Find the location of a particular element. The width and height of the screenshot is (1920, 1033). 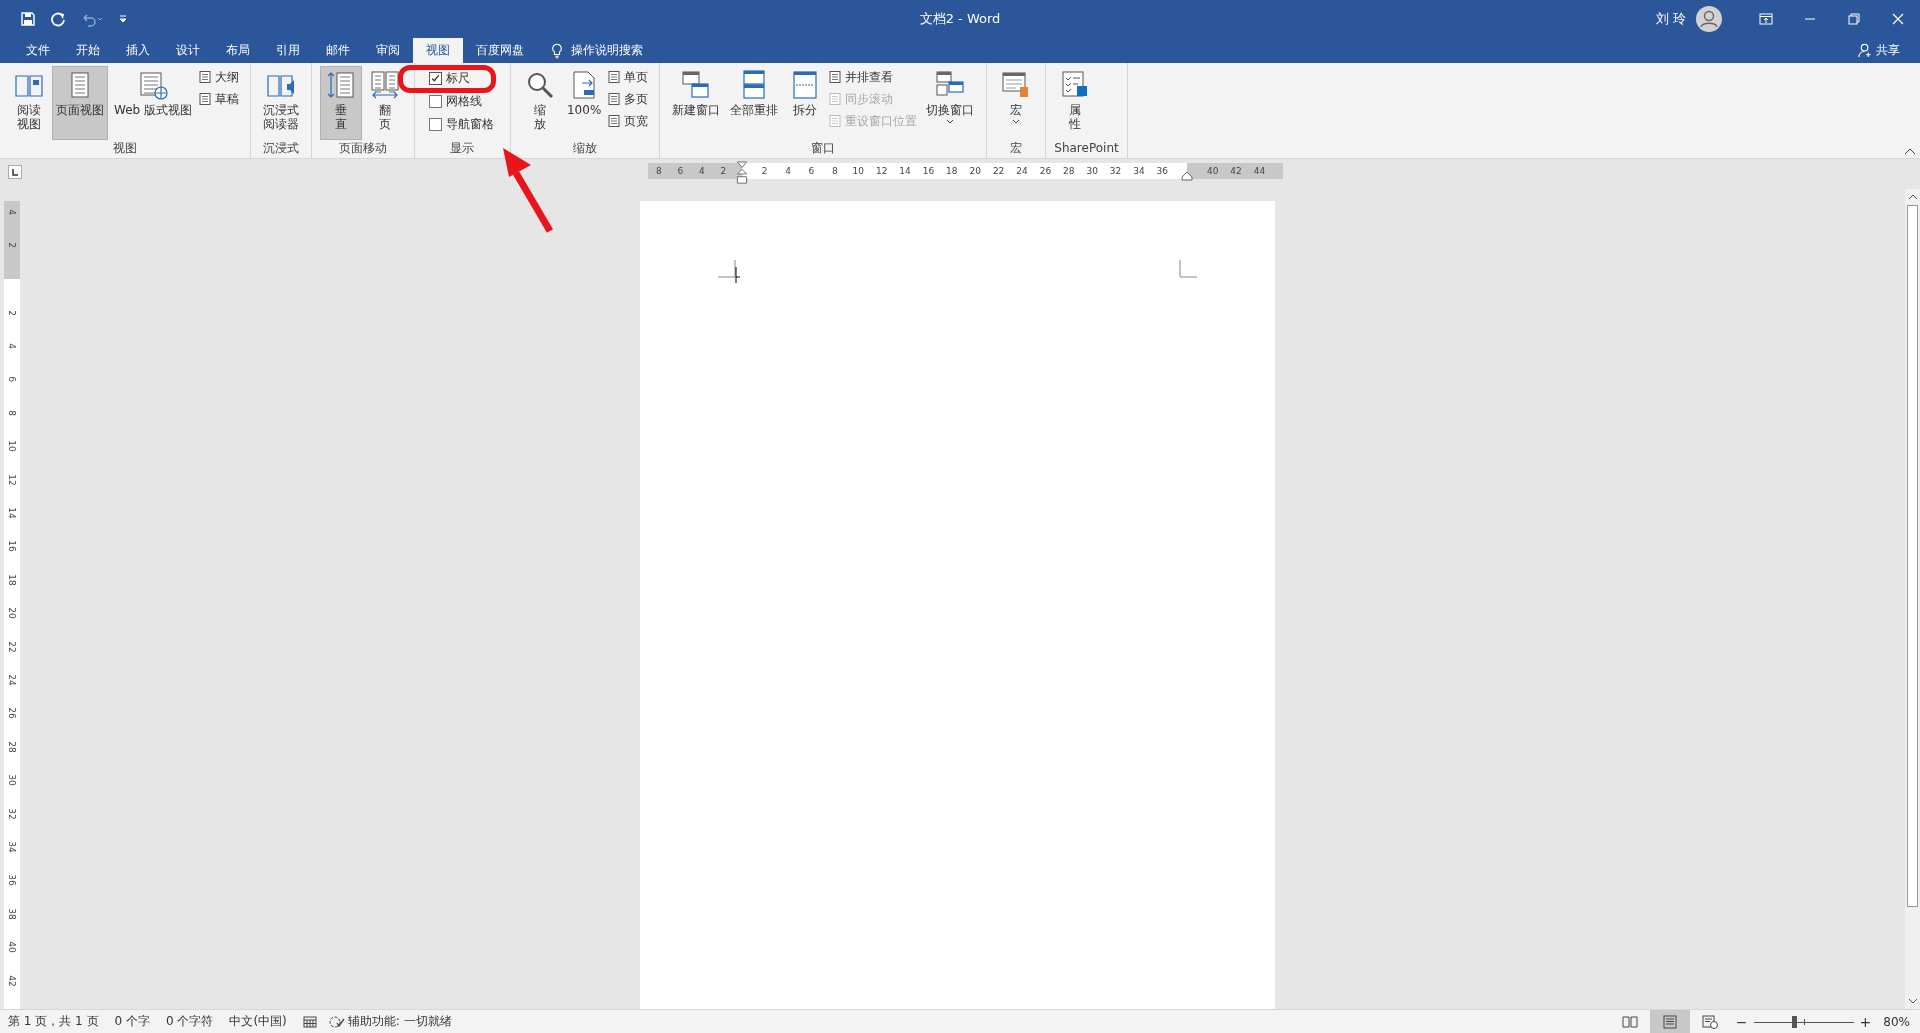

ribbon-tab: 百度网盘 is located at coordinates (500, 50).